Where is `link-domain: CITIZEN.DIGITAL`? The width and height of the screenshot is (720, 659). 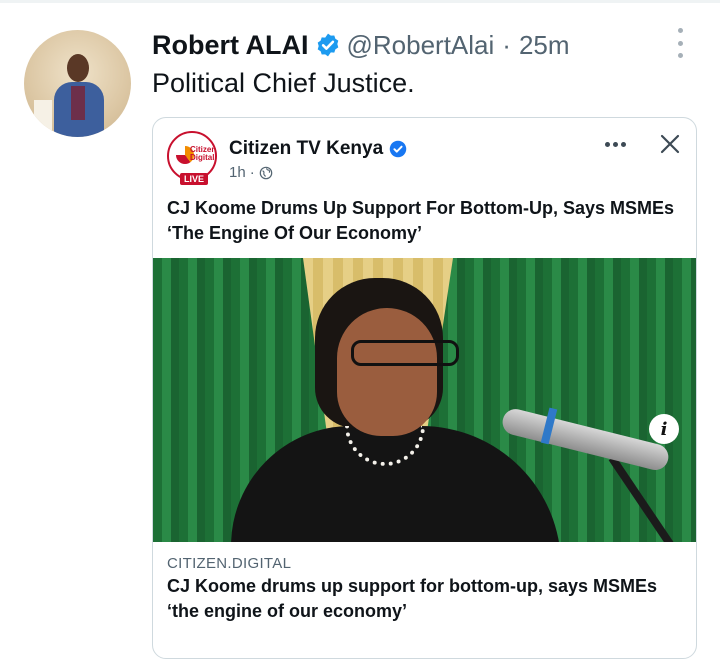 link-domain: CITIZEN.DIGITAL is located at coordinates (229, 563).